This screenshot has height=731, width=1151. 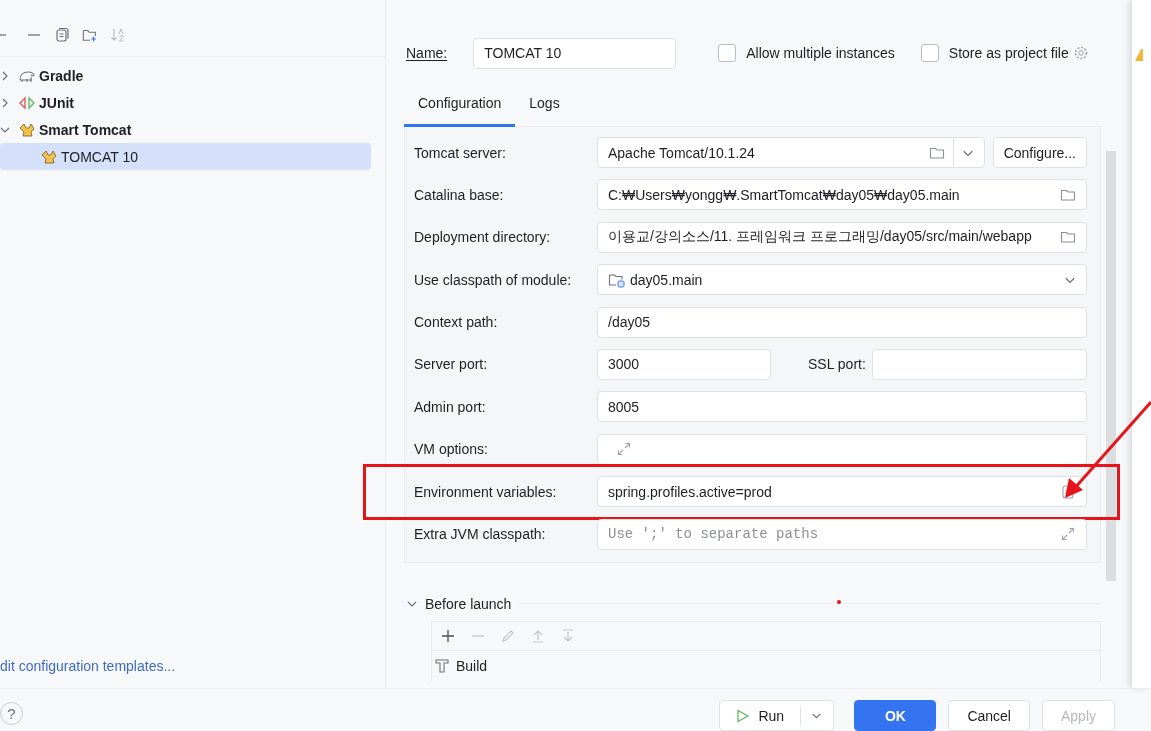 What do you see at coordinates (460, 665) in the screenshot?
I see `task-item: Build` at bounding box center [460, 665].